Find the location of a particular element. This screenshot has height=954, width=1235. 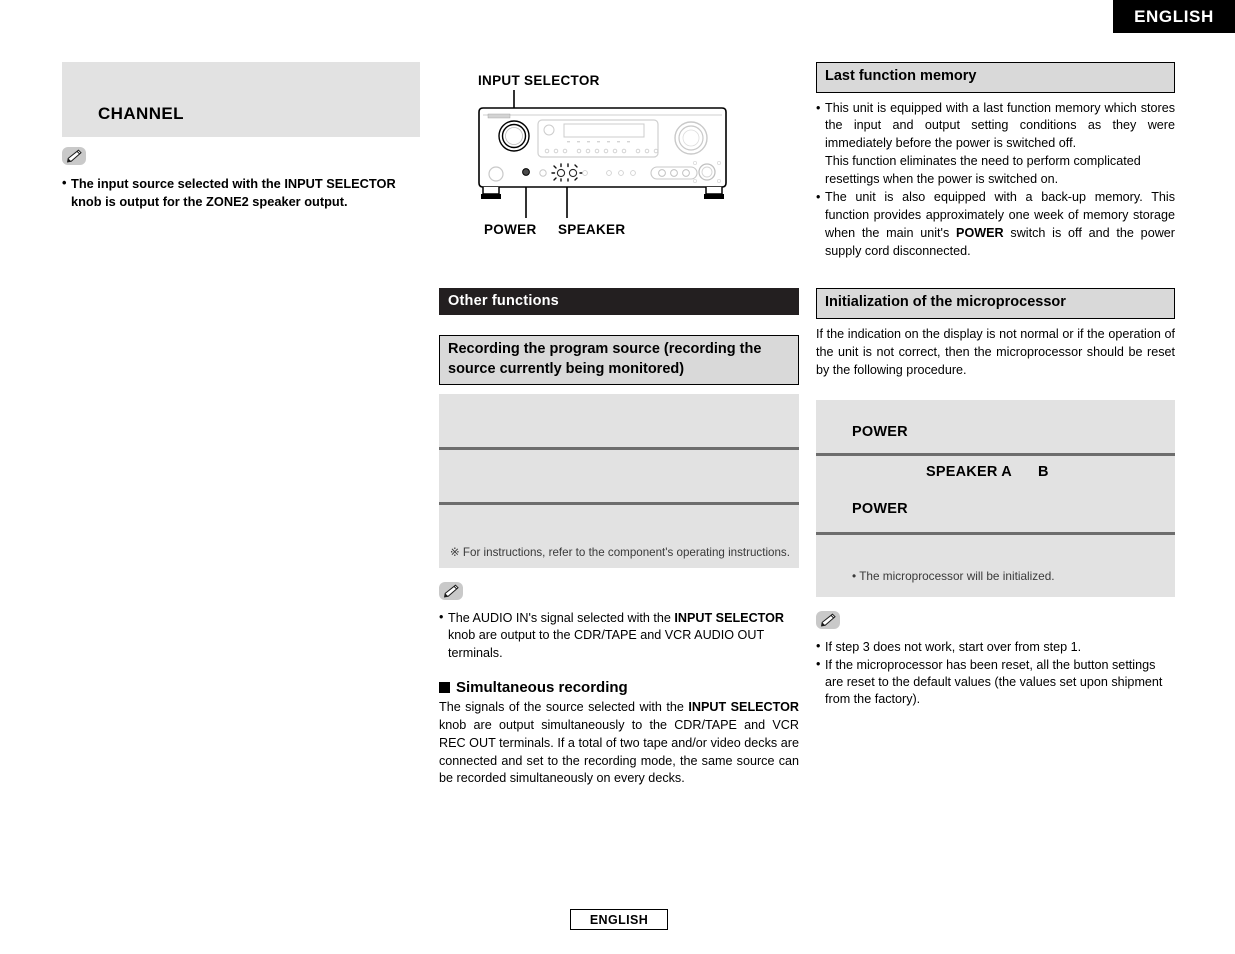

init-step2-speaker-a-label: SPEAKER A is located at coordinates (969, 471).